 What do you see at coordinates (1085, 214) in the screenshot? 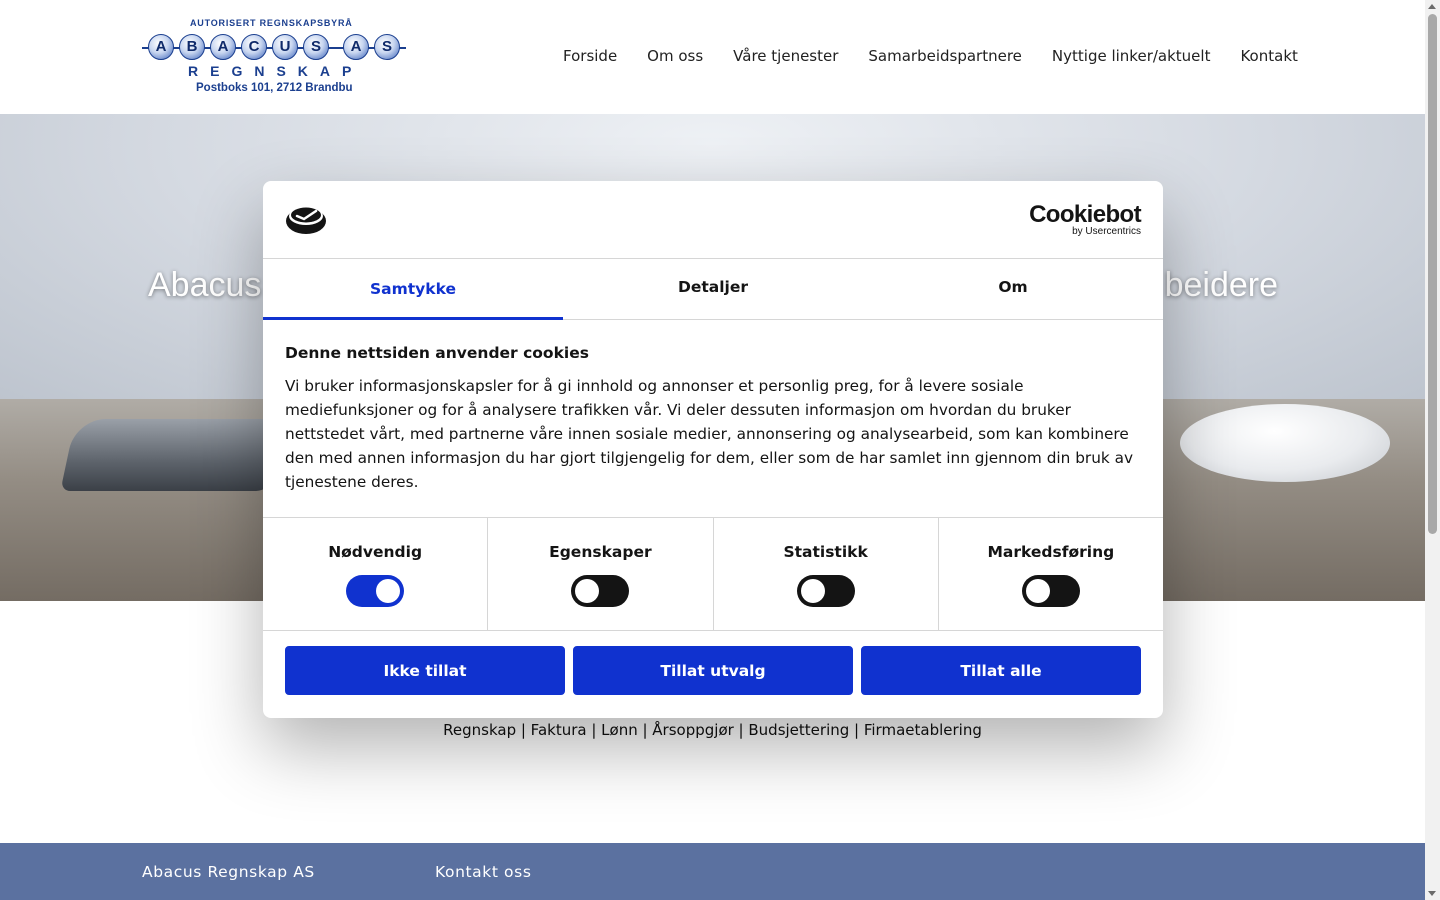
I see `cookiebot-name: Cookiebot` at bounding box center [1085, 214].